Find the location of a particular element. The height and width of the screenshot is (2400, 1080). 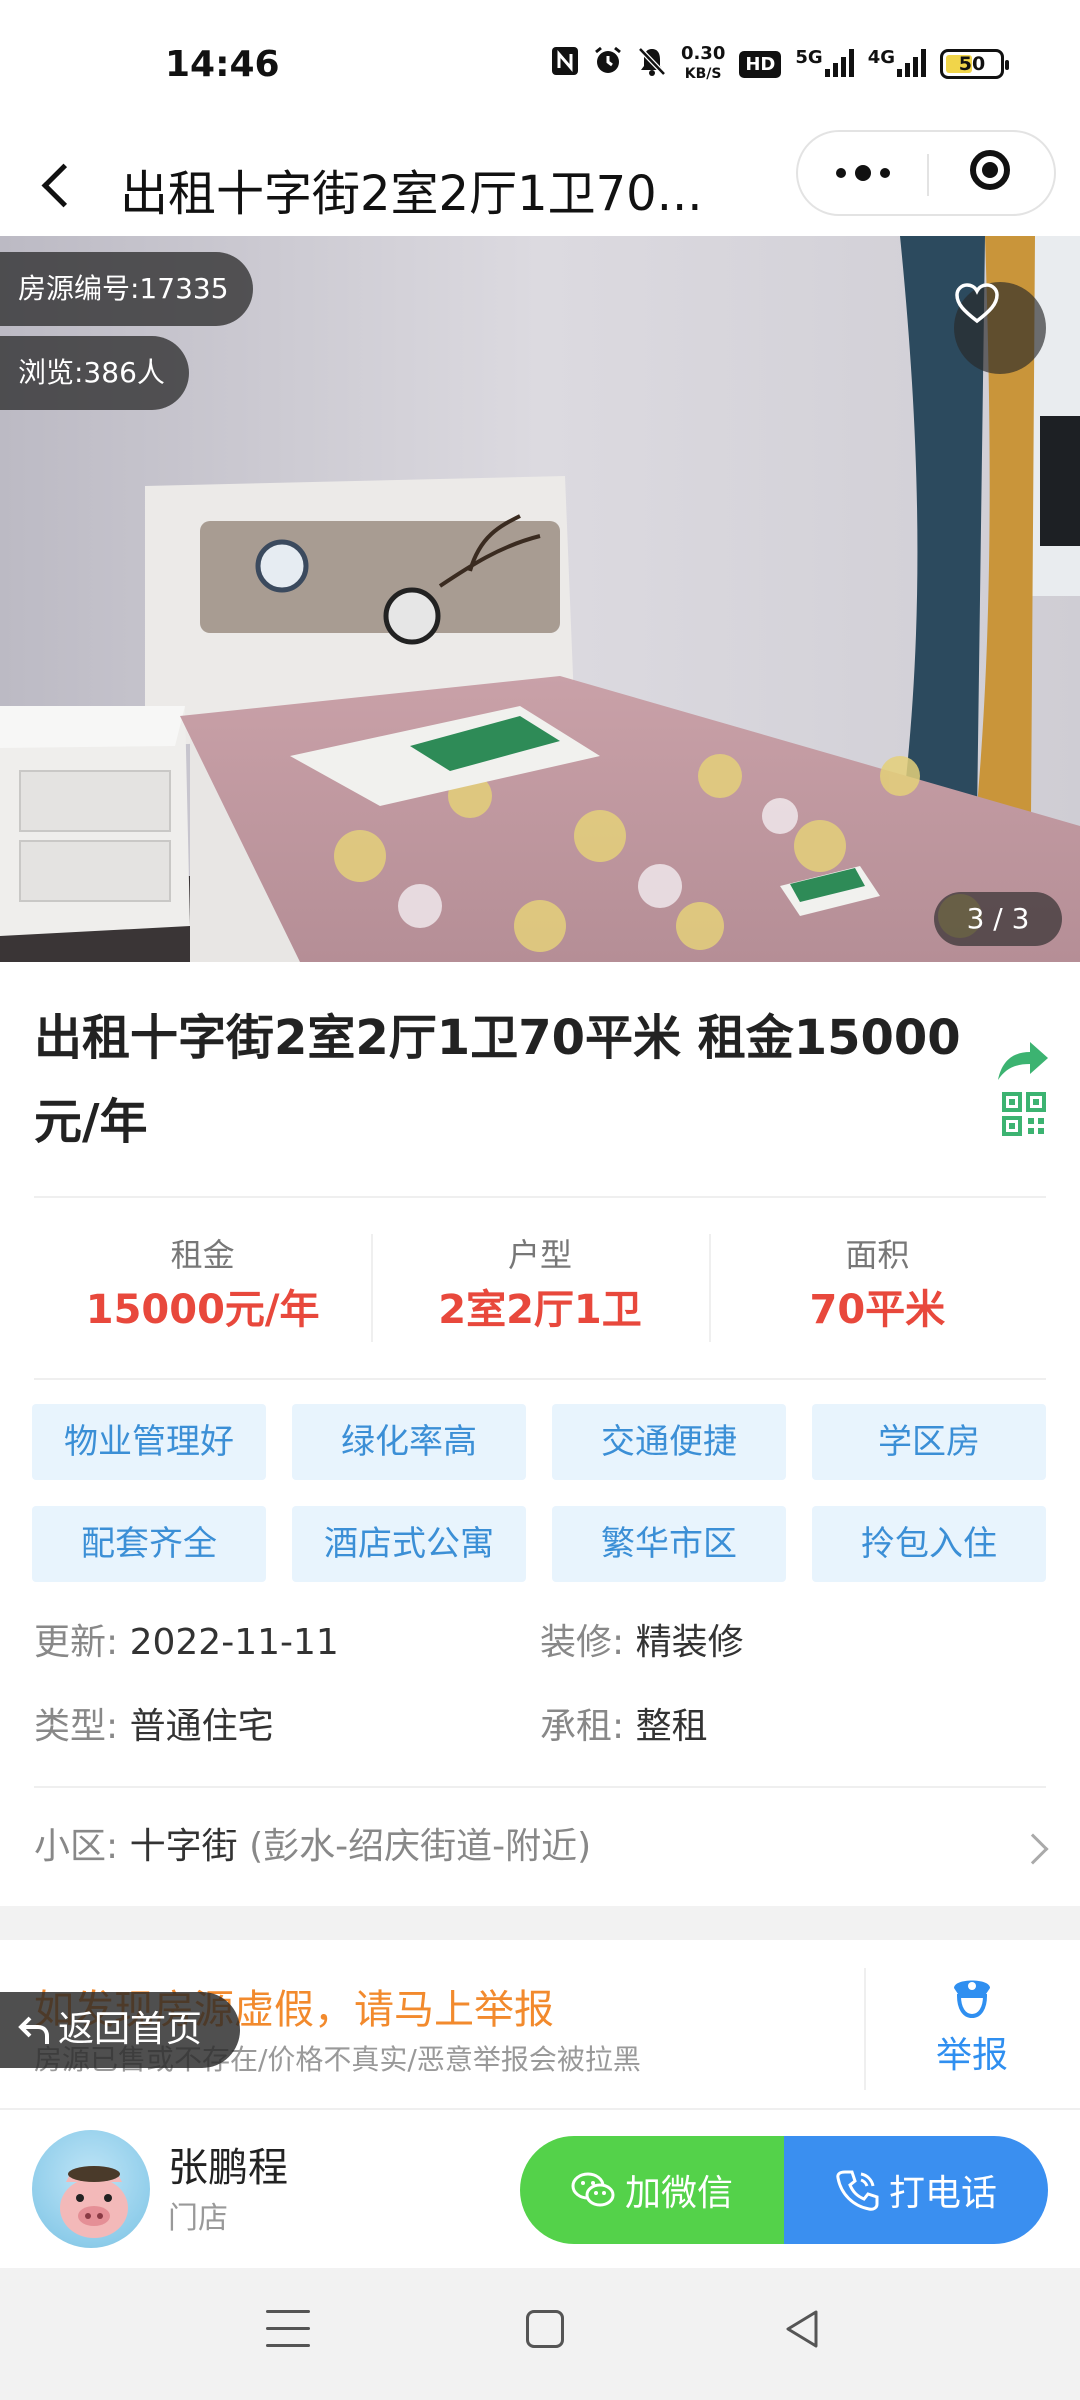

call-label: 打电话 is located at coordinates (942, 2193).